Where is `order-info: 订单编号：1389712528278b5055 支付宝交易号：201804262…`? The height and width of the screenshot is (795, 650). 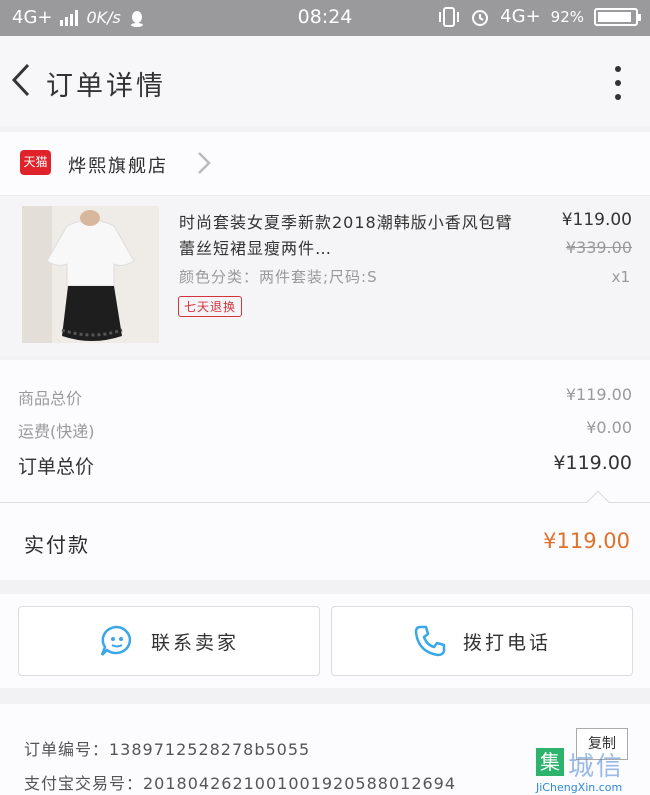
order-info: 订单编号：1389712528278b5055 支付宝交易号：201804262… is located at coordinates (325, 749).